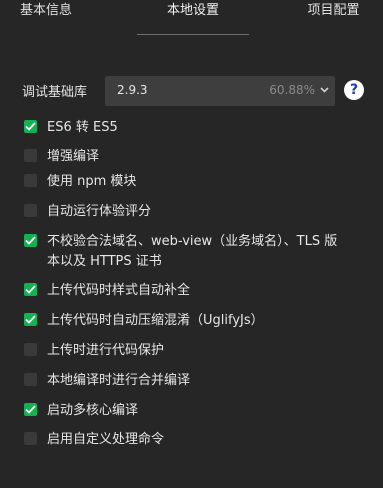 The height and width of the screenshot is (488, 383). I want to click on base-library-row: 调试基础库 2.9.3 60.88%, so click(191, 91).